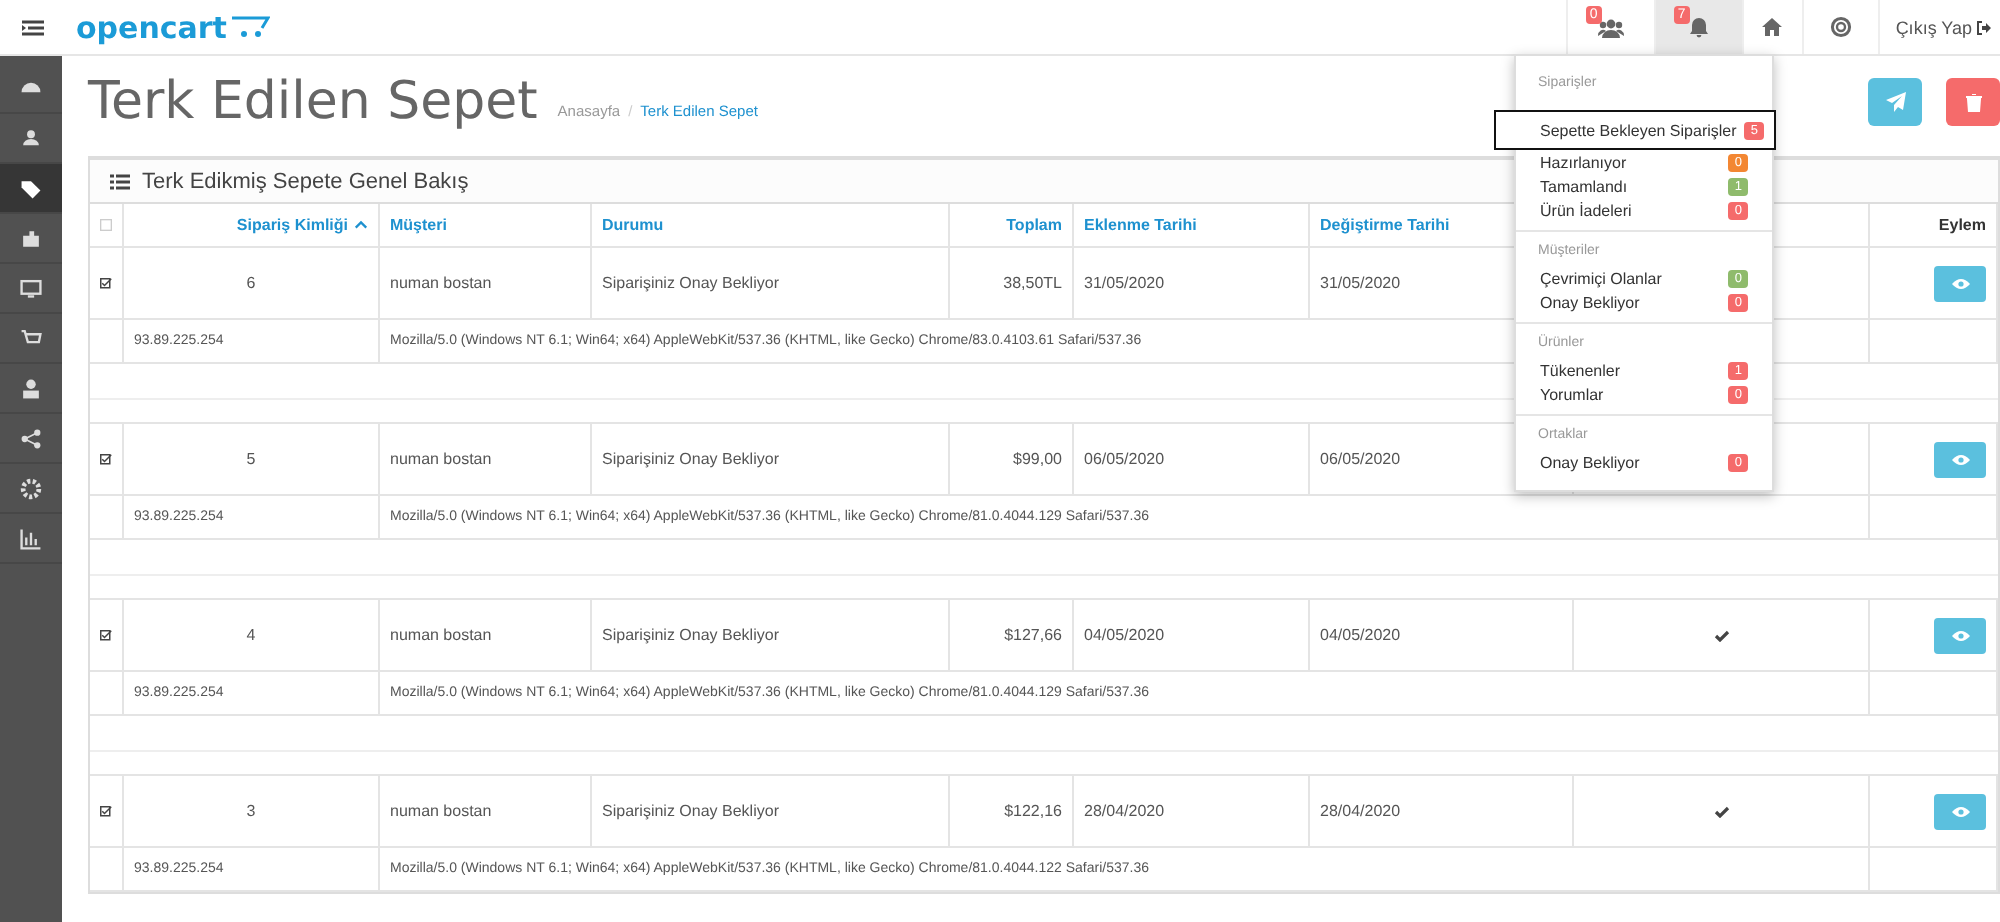 The width and height of the screenshot is (2000, 922). What do you see at coordinates (418, 225) in the screenshot?
I see `column-header: Müşteri` at bounding box center [418, 225].